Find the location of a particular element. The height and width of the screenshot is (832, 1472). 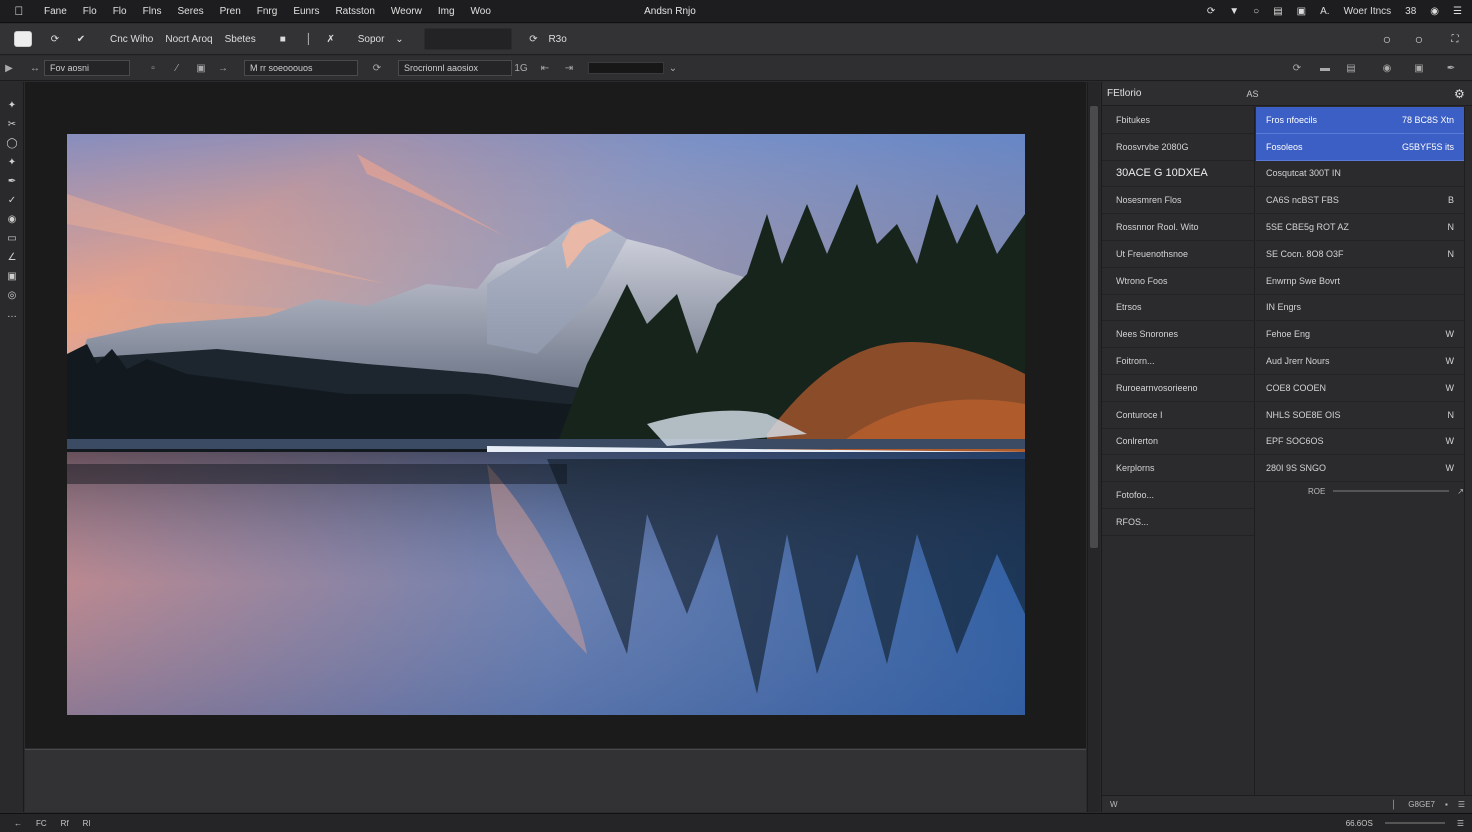

dropdown-chevron-icon: ⌄ is located at coordinates (399, 39).